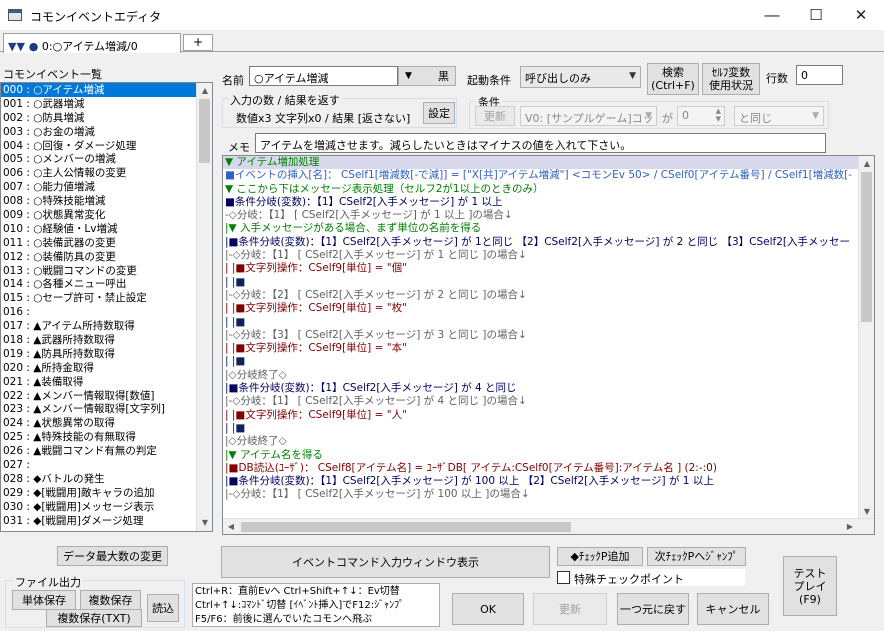 This screenshot has width=884, height=631. I want to click on event-list-item: 012 : ○装備防具の変更, so click(106, 257).